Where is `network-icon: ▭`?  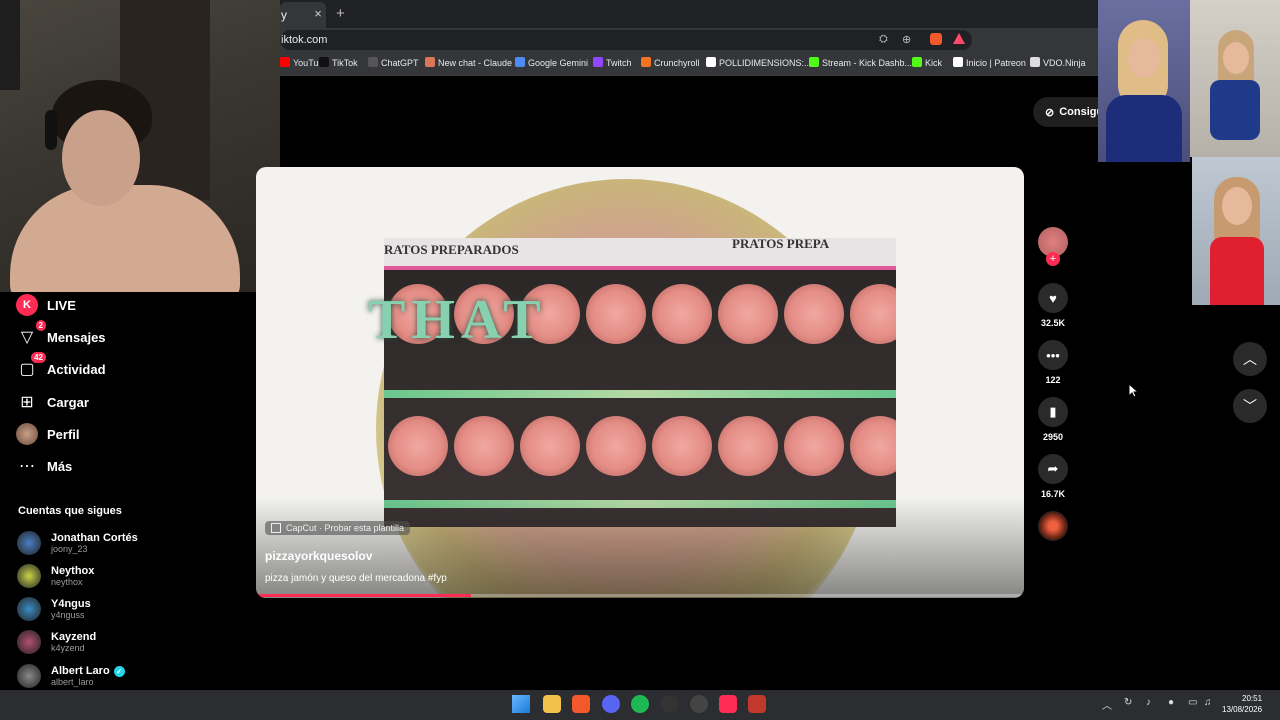
network-icon: ▭ is located at coordinates (1192, 702).